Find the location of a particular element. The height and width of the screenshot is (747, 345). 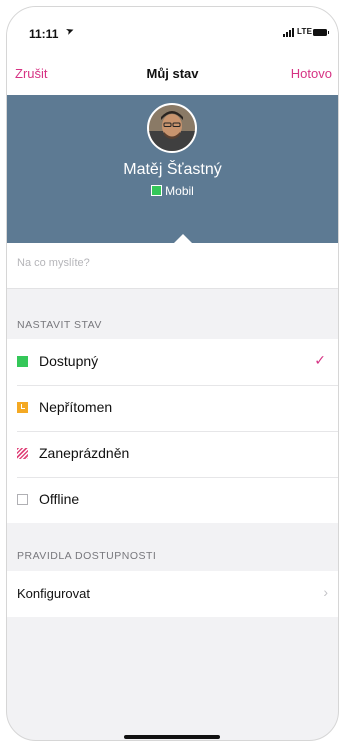

busy-striped-icon is located at coordinates (22, 453).